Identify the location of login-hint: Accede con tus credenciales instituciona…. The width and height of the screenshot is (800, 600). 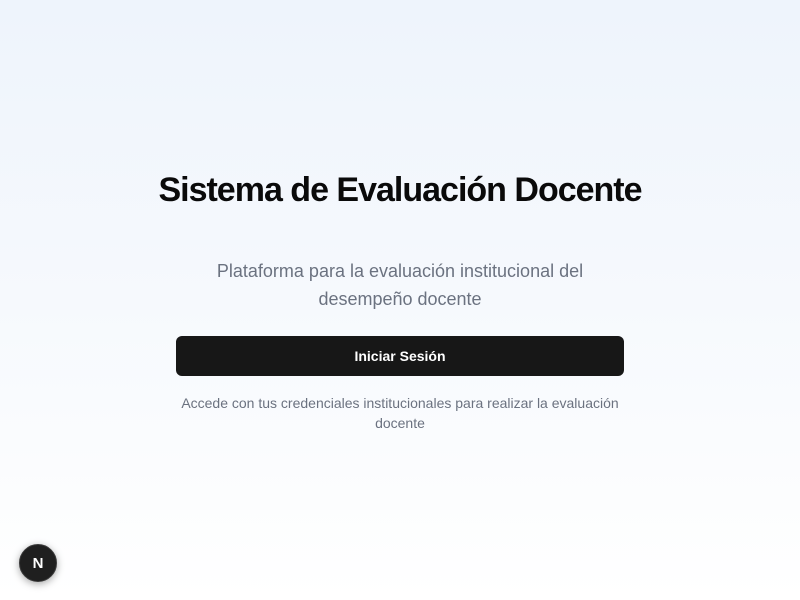
(400, 413).